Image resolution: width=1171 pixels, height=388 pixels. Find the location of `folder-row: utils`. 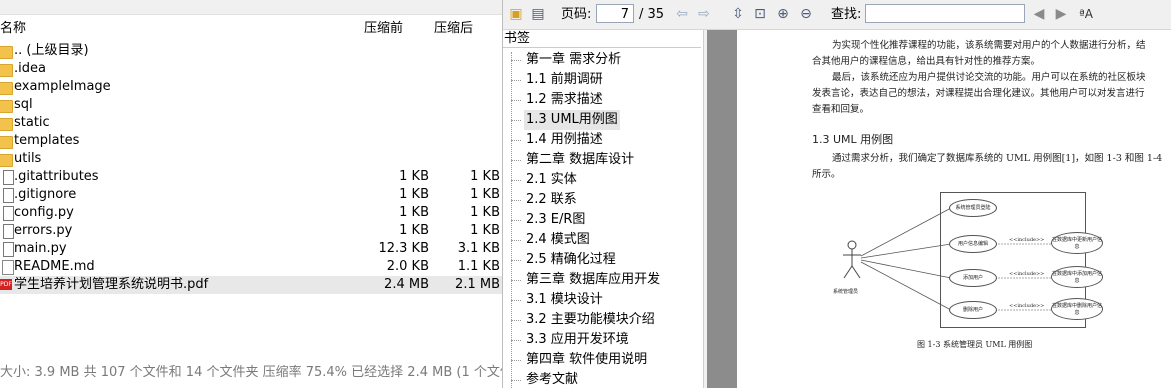

folder-row: utils is located at coordinates (251, 159).